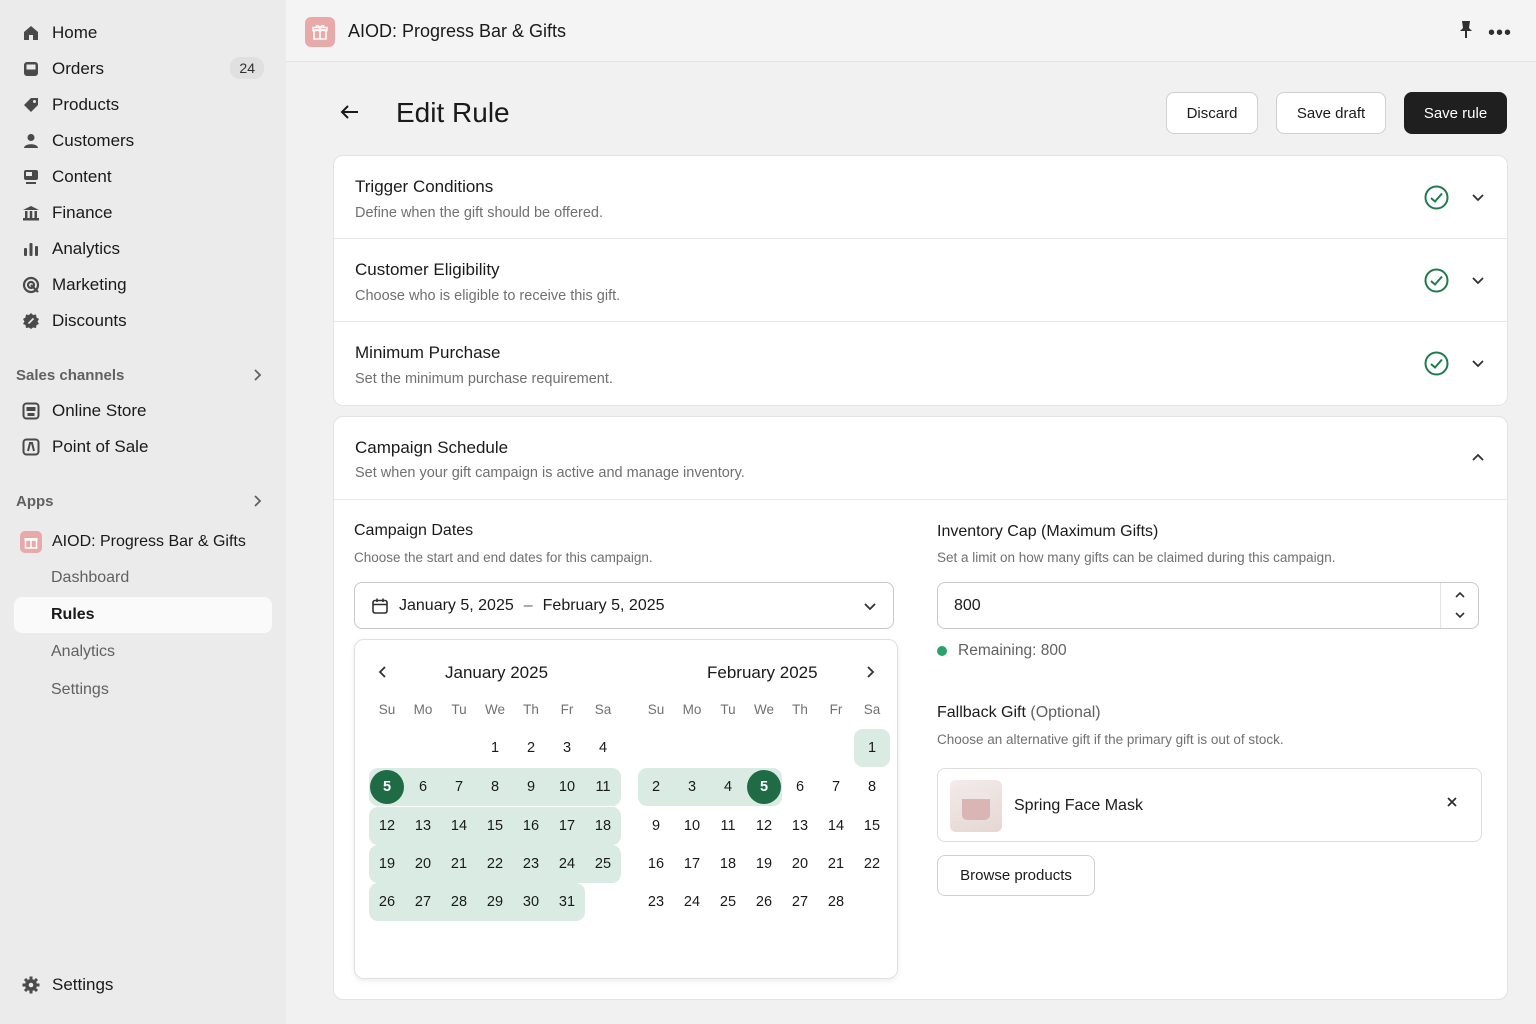  What do you see at coordinates (144, 375) in the screenshot?
I see `sales-channels-header: Sales channels` at bounding box center [144, 375].